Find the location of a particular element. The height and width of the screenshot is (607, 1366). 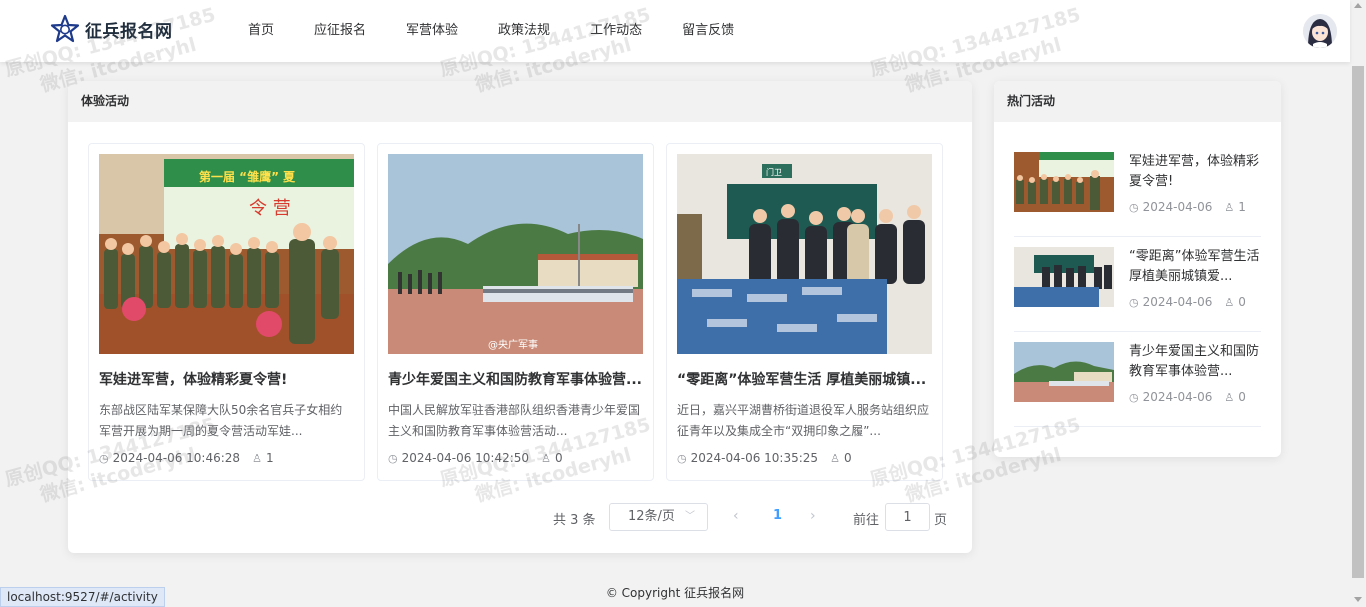

banner-text: 第一届 “雏鹰” 夏 is located at coordinates (247, 176).